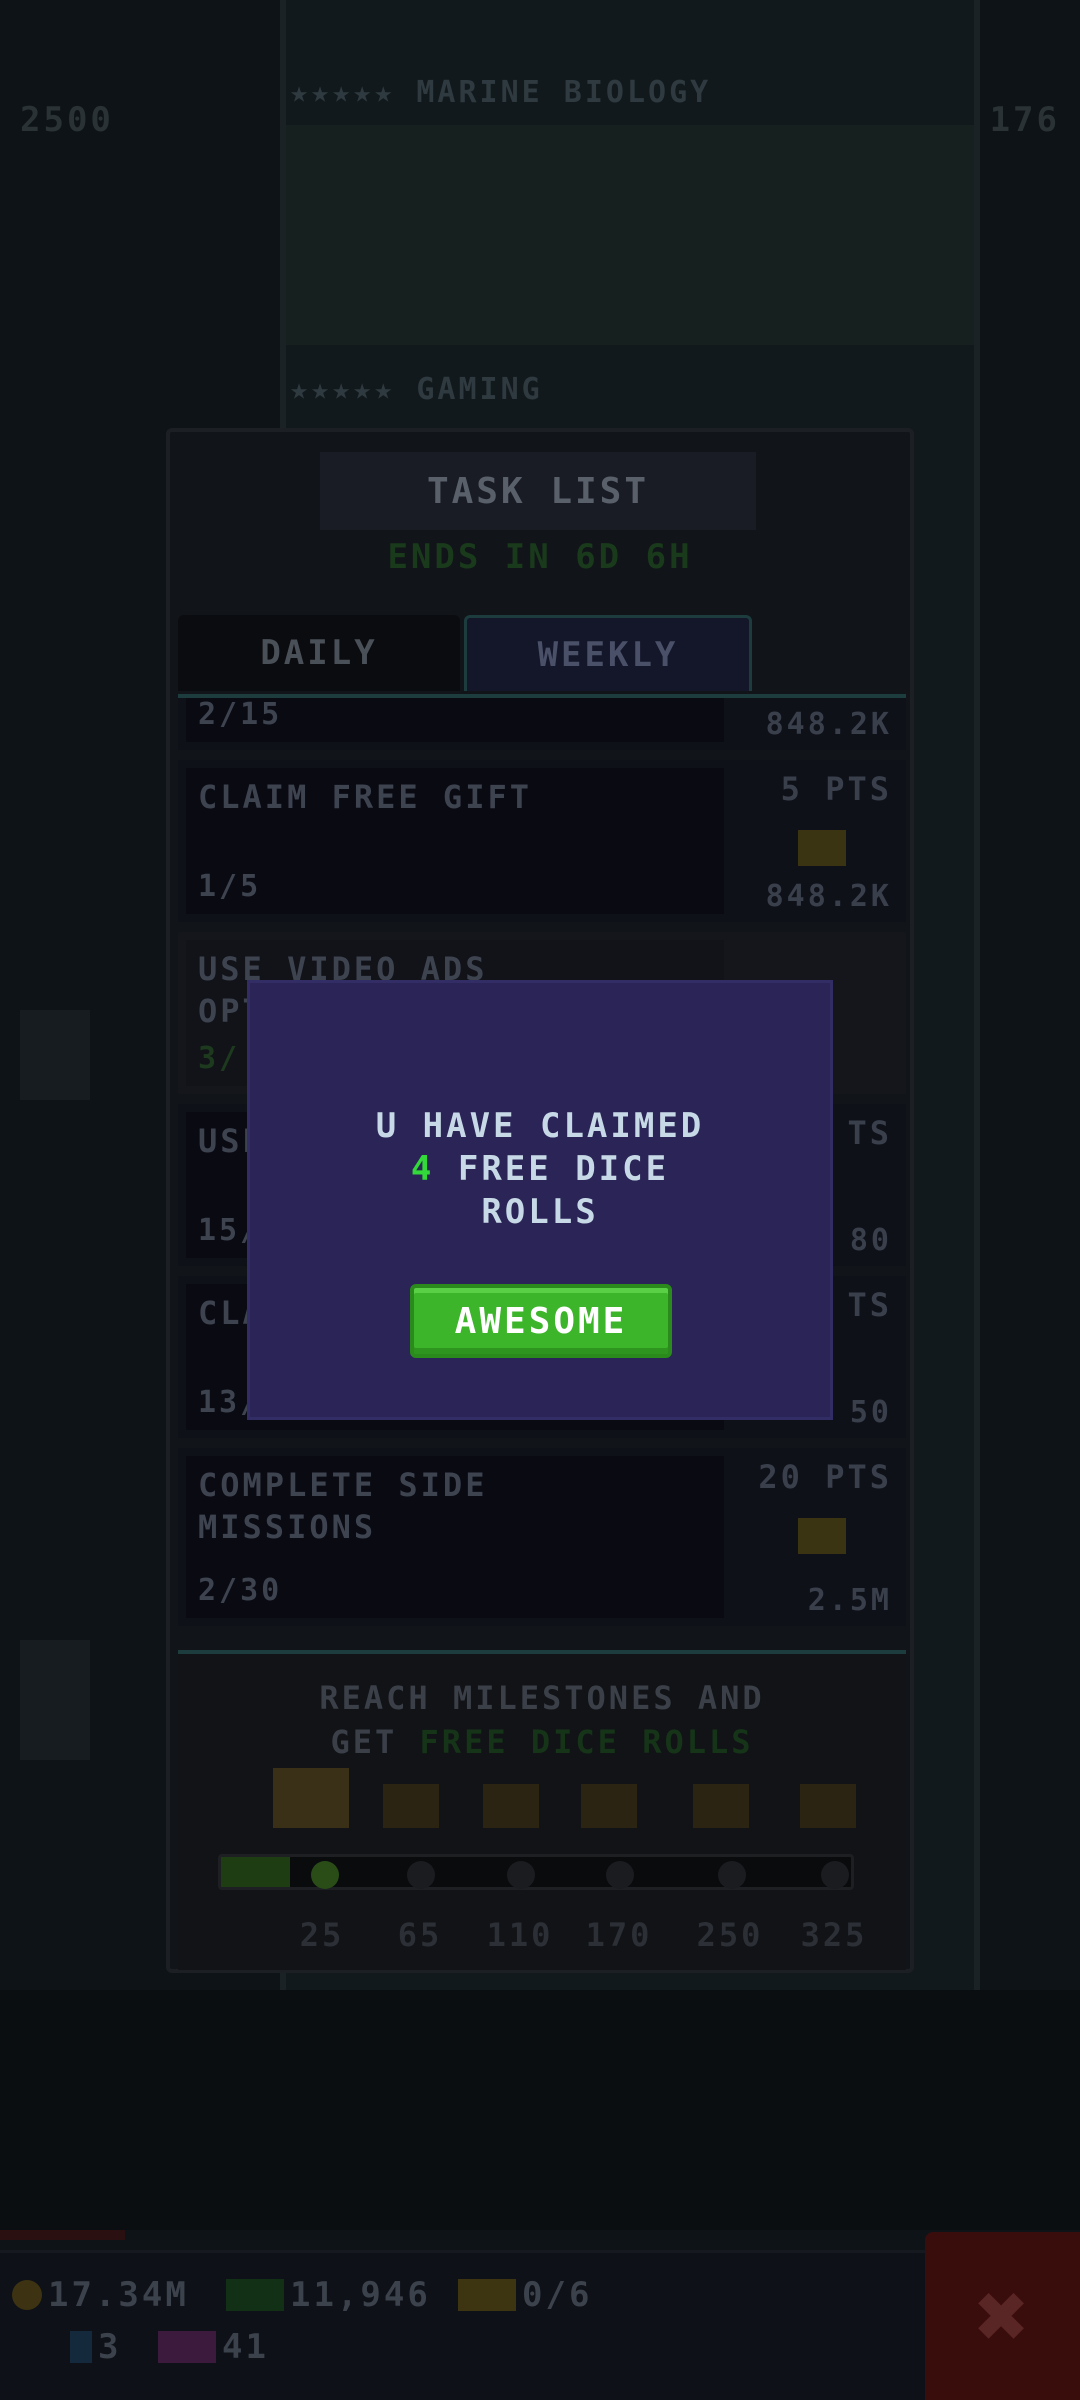 The width and height of the screenshot is (1080, 2400). What do you see at coordinates (27, 2295) in the screenshot?
I see `coin-icon` at bounding box center [27, 2295].